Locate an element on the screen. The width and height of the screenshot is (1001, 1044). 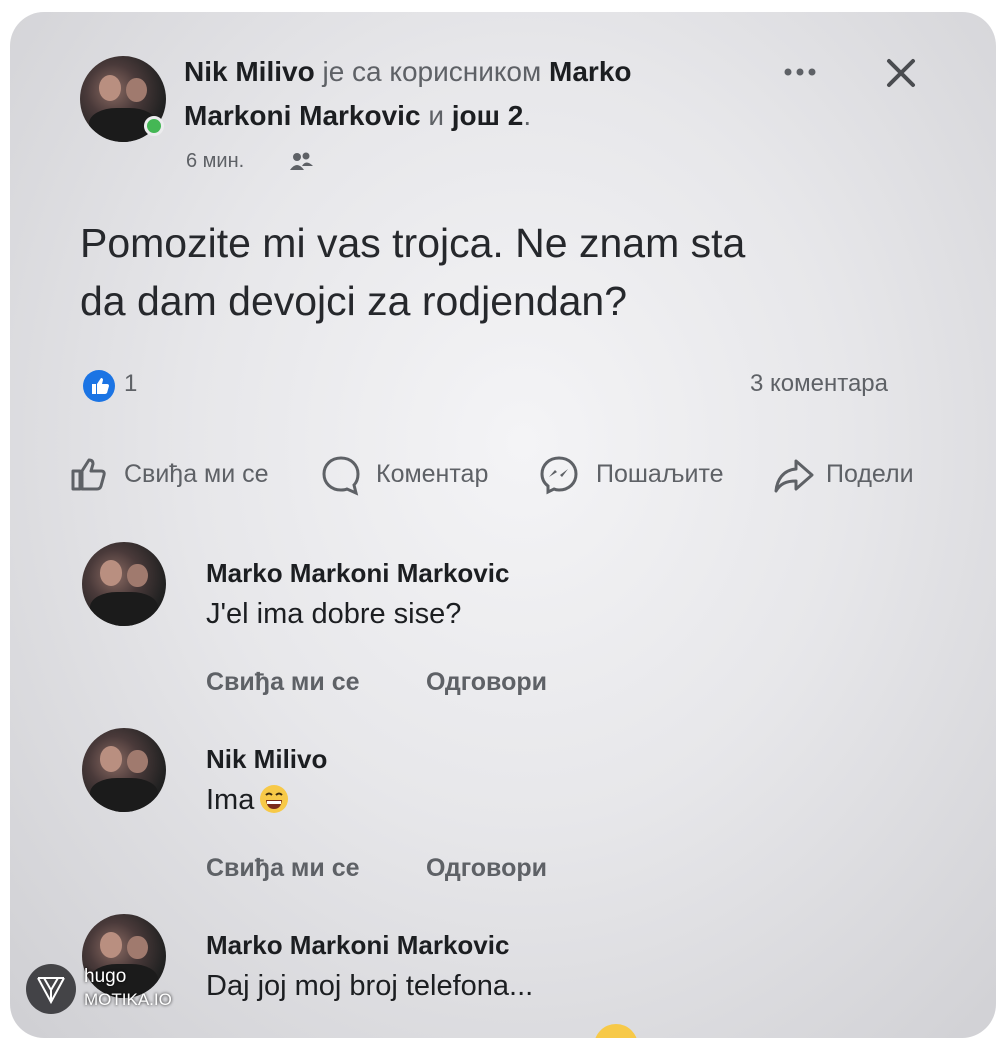
watermark-line1: hugo is located at coordinates (105, 976).